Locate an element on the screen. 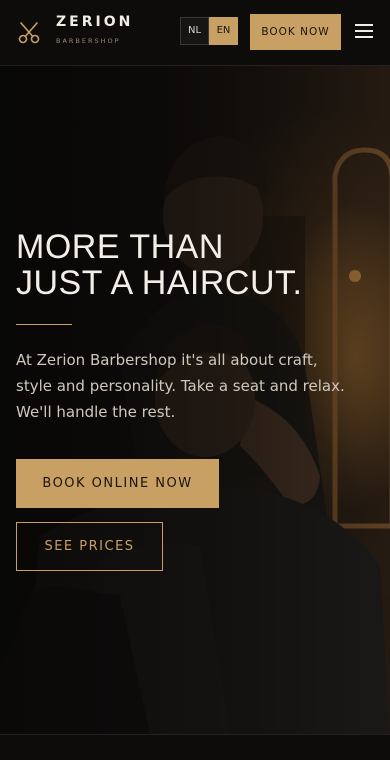 Image resolution: width=390 pixels, height=760 pixels. see-prices-button: SEE PRICES is located at coordinates (89, 546).